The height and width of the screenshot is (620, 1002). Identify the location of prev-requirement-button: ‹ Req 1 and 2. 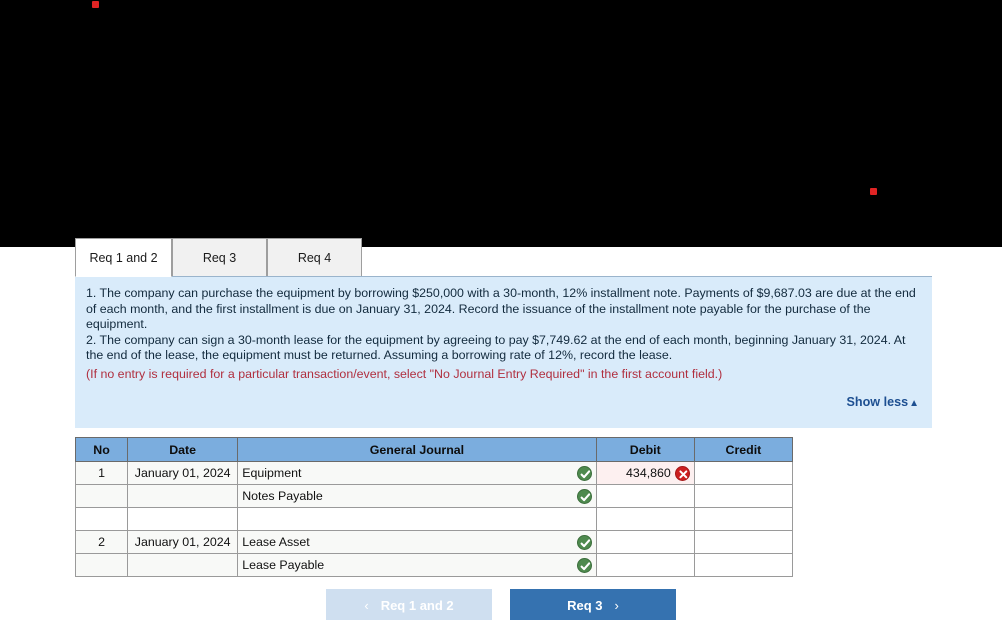
(409, 604).